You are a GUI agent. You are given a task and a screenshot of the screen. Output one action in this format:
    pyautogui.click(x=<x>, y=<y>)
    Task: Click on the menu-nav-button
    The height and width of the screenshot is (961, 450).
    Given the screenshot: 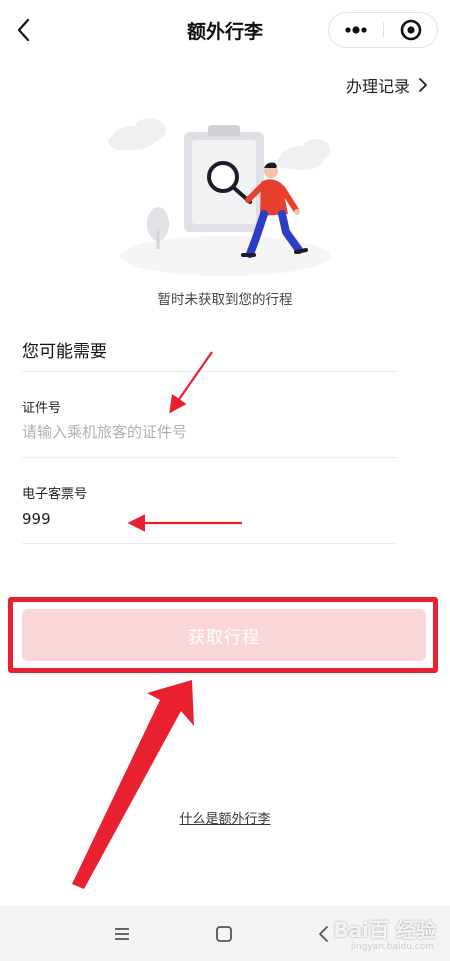 What is the action you would take?
    pyautogui.click(x=122, y=934)
    